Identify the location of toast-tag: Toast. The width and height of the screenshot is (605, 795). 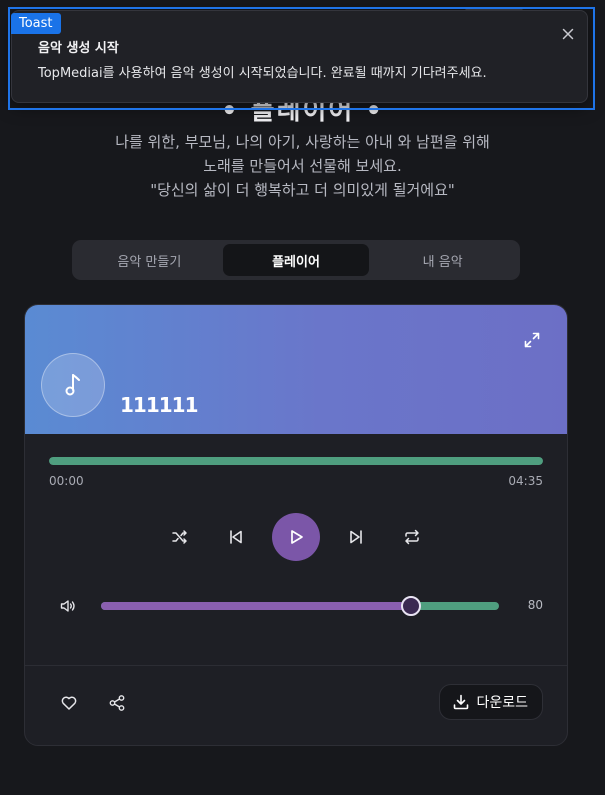
(36, 23).